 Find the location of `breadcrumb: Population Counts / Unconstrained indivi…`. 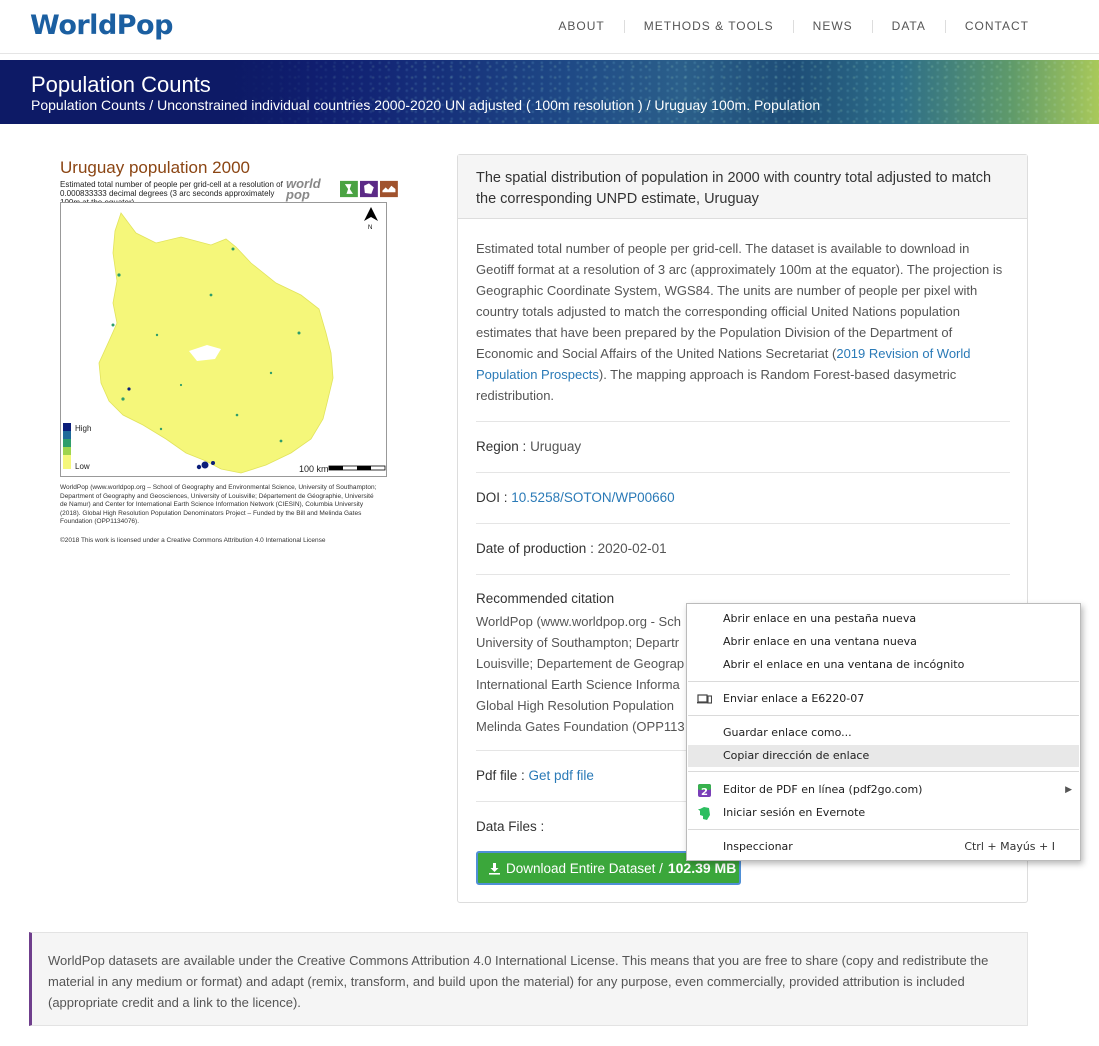

breadcrumb: Population Counts / Unconstrained indivi… is located at coordinates (426, 105).